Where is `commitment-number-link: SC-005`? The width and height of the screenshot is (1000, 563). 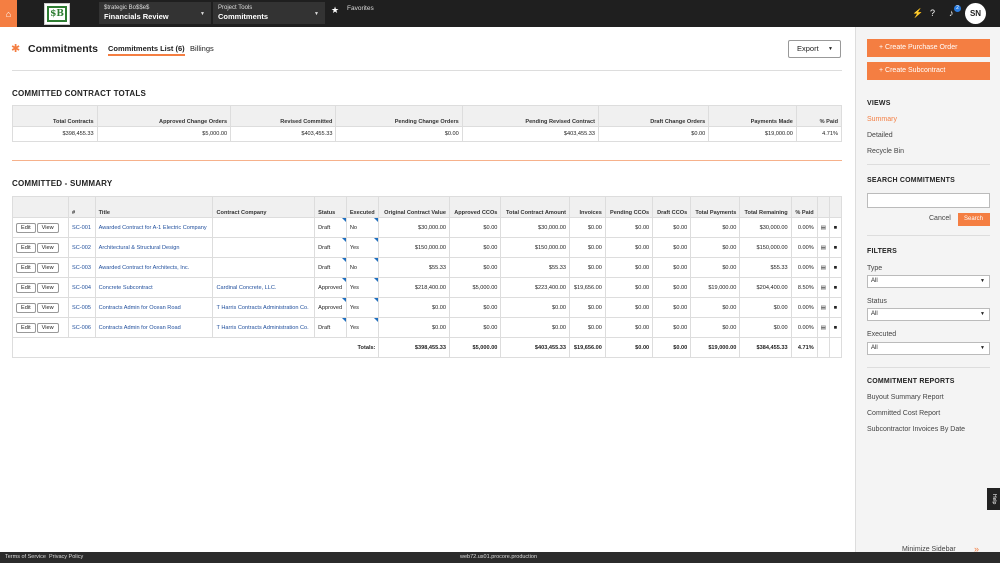
commitment-number-link: SC-005 is located at coordinates (82, 307).